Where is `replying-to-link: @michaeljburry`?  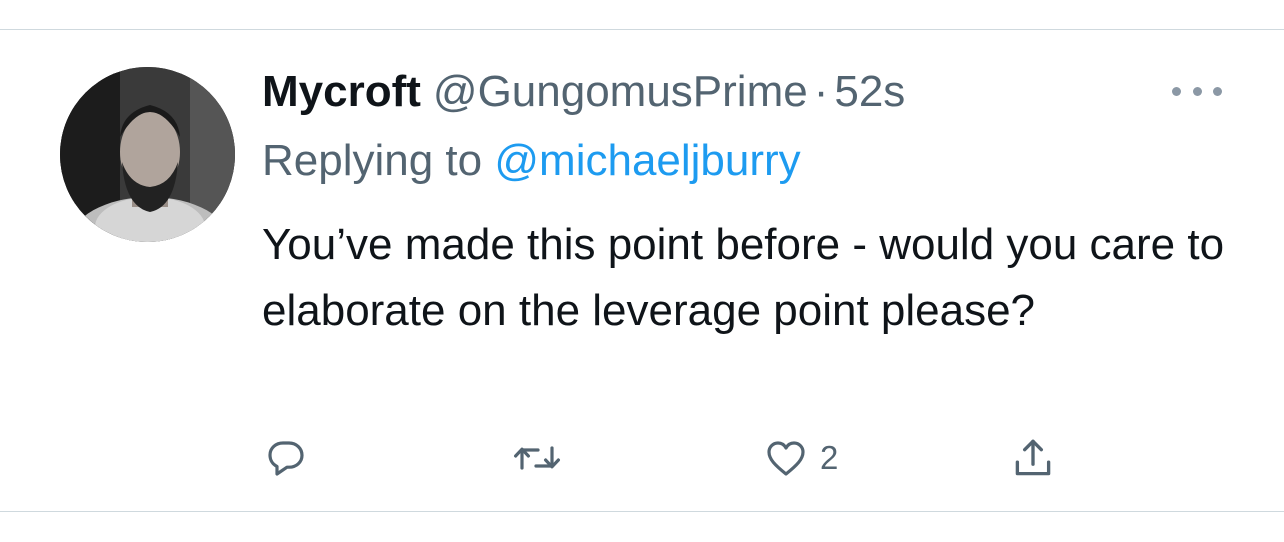
replying-to-link: @michaeljburry is located at coordinates (647, 160).